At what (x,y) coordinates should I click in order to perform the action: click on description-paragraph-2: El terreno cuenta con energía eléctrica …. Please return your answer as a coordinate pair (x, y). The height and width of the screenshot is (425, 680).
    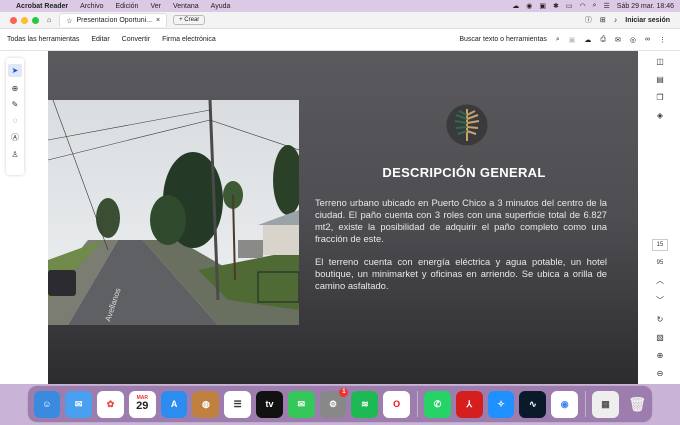
    Looking at the image, I should click on (461, 273).